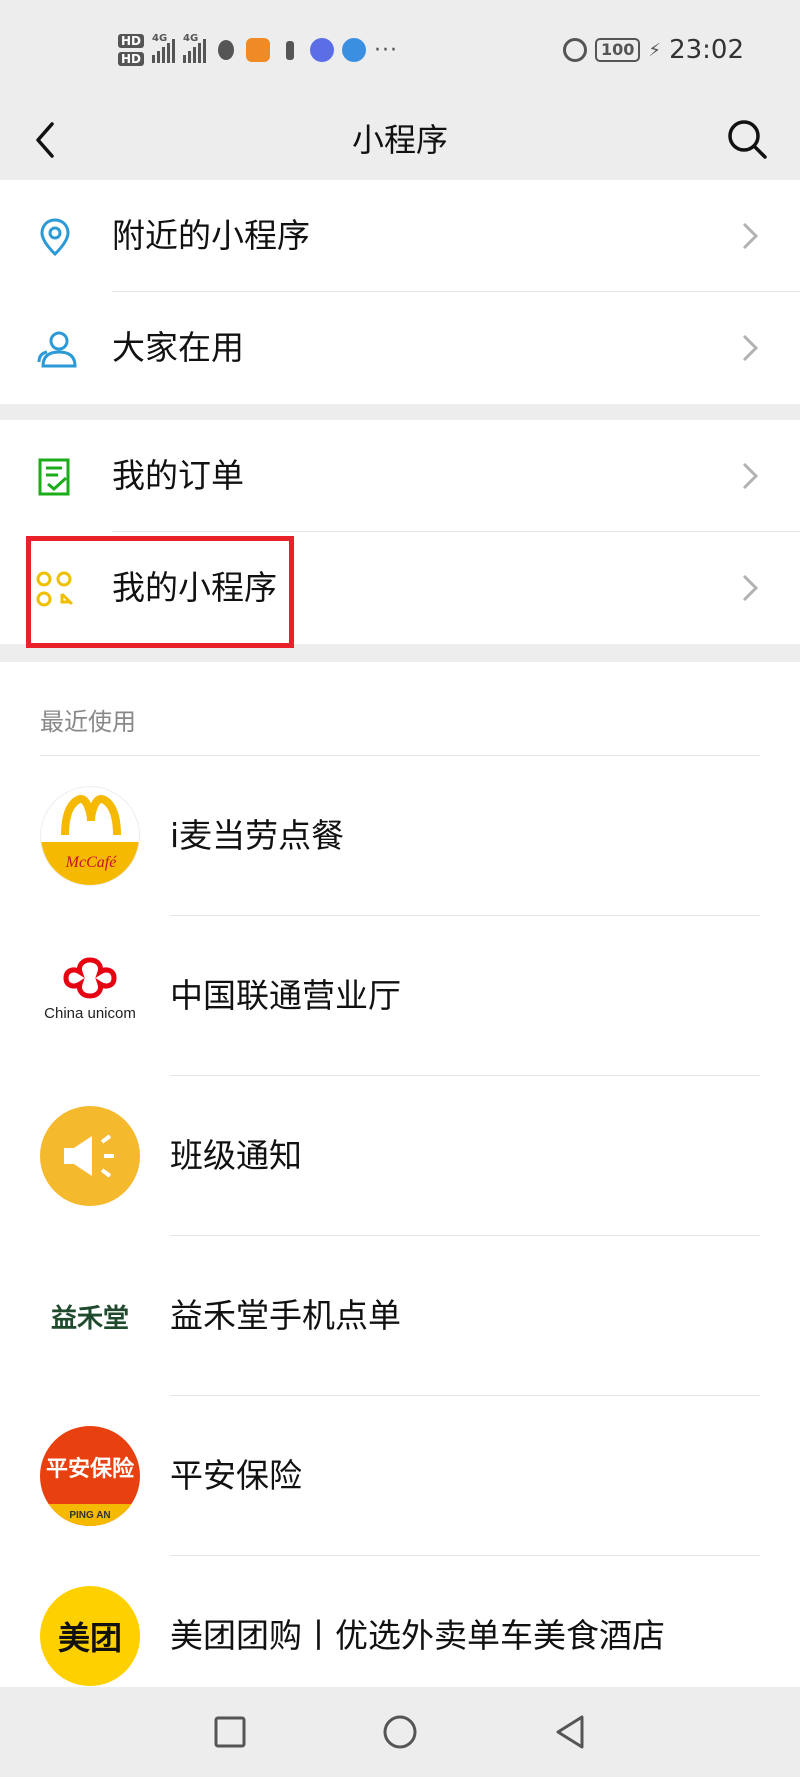  What do you see at coordinates (90, 836) in the screenshot?
I see `mcdonalds-logo: McCafé` at bounding box center [90, 836].